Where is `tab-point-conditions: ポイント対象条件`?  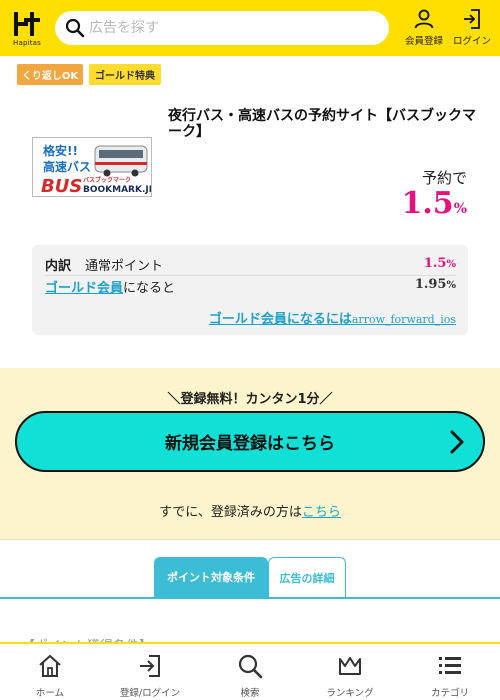
tab-point-conditions: ポイント対象条件 is located at coordinates (211, 577).